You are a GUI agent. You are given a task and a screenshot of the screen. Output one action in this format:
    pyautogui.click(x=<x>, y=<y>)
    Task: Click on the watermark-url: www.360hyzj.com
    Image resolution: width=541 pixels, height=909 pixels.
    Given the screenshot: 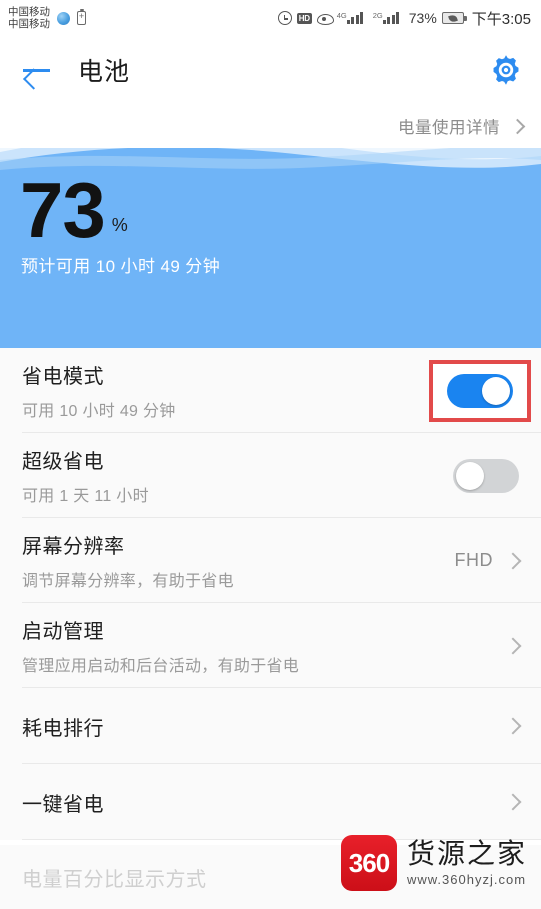 What is the action you would take?
    pyautogui.click(x=466, y=879)
    